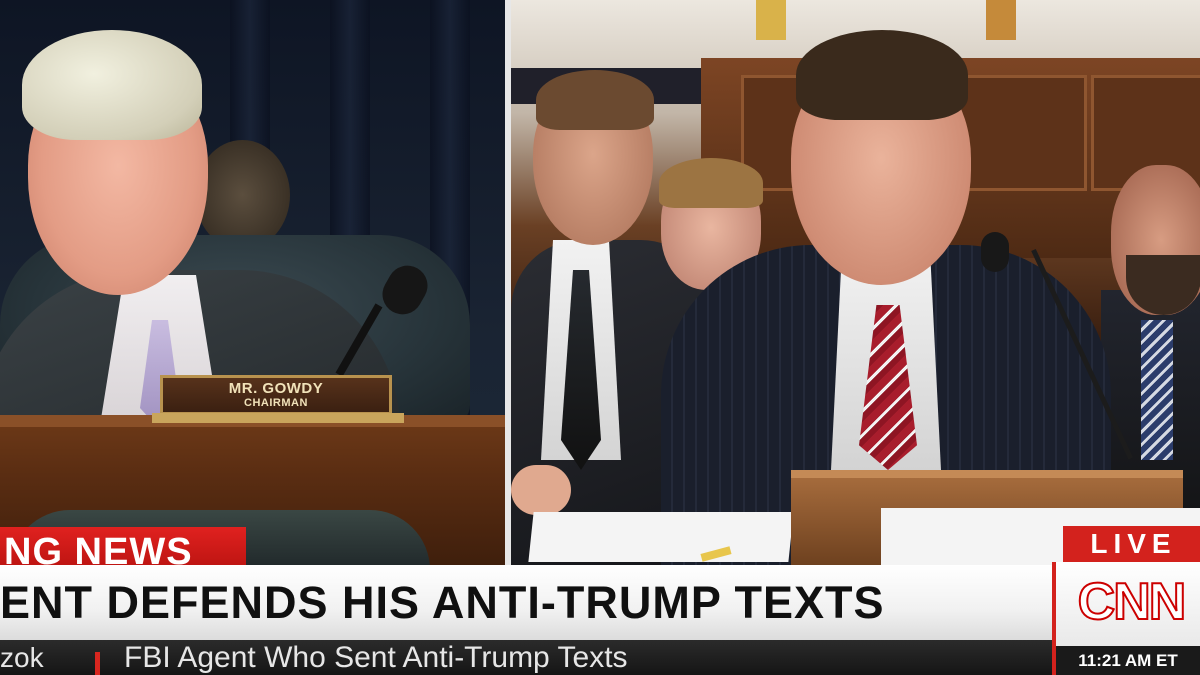  I want to click on broadcast-time: 11:21 AM ET, so click(1126, 660).